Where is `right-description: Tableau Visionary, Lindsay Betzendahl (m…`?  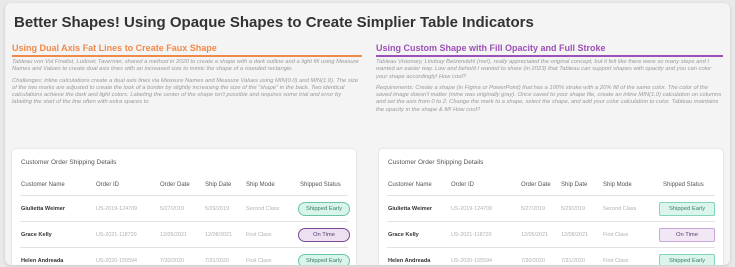
right-description: Tableau Visionary, Lindsay Betzendahl (m… is located at coordinates (549, 86).